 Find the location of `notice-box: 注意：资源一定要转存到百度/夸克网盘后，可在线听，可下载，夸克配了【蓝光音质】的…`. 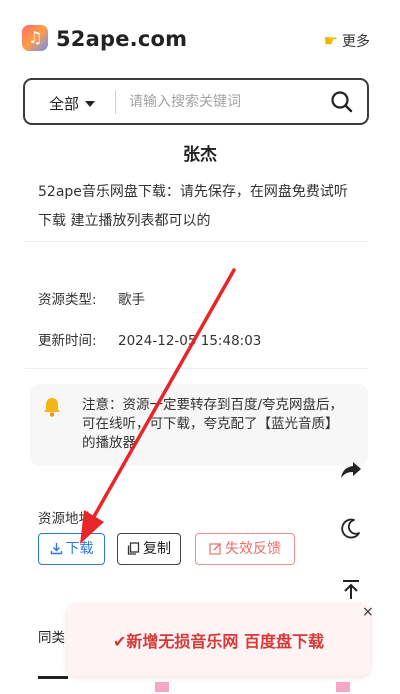

notice-box: 注意：资源一定要转存到百度/夸克网盘后，可在线听，可下载，夸克配了【蓝光音质】的… is located at coordinates (199, 425).